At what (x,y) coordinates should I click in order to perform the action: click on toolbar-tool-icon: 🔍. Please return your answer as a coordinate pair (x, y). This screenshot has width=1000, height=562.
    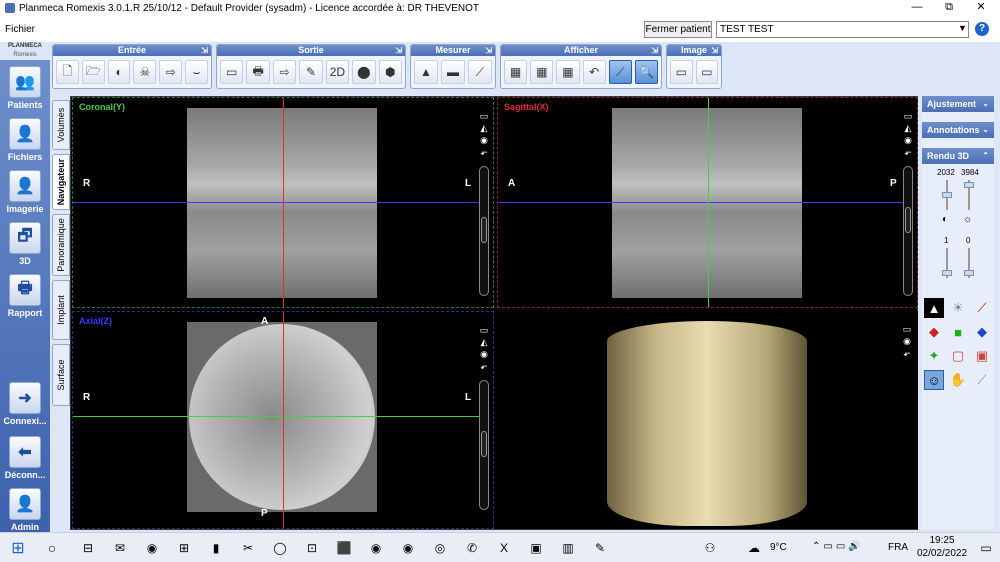
    Looking at the image, I should click on (646, 72).